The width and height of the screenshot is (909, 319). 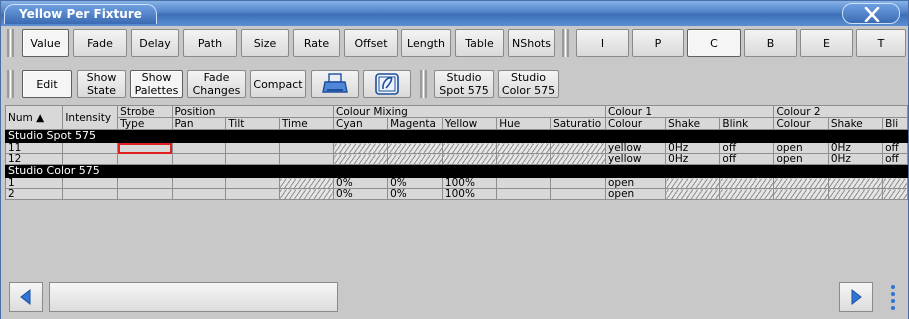 I want to click on column-header-hue: Hue, so click(x=524, y=123).